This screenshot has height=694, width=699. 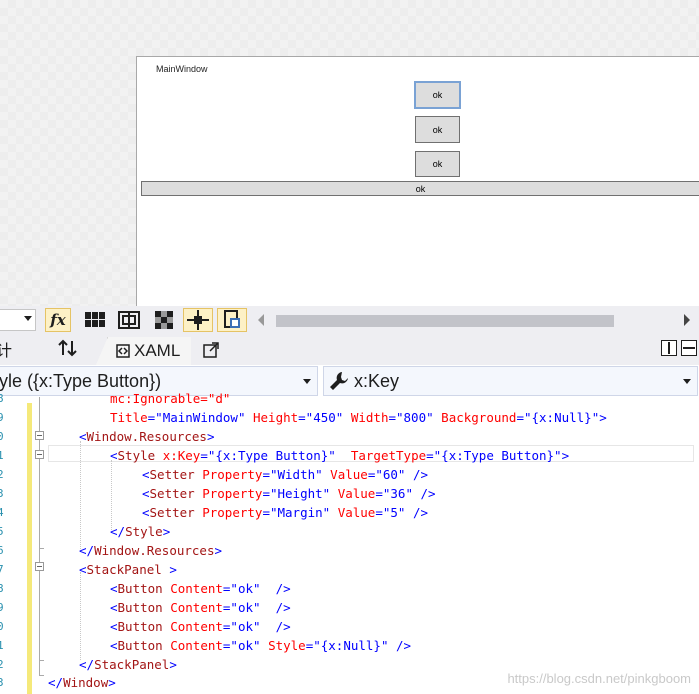 What do you see at coordinates (68, 348) in the screenshot?
I see `swap-panes-icon` at bounding box center [68, 348].